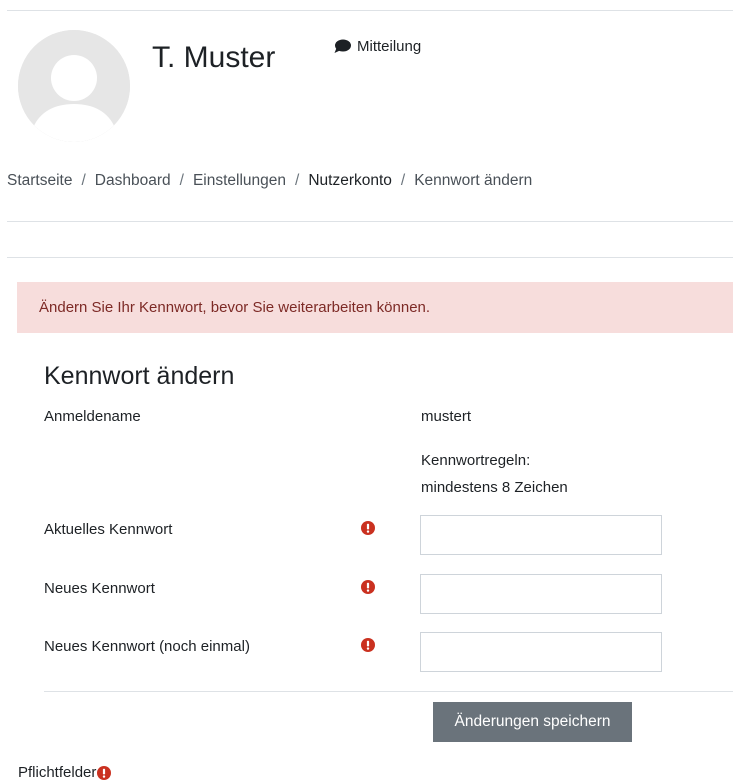  What do you see at coordinates (389, 46) in the screenshot?
I see `message-label: Mitteilung` at bounding box center [389, 46].